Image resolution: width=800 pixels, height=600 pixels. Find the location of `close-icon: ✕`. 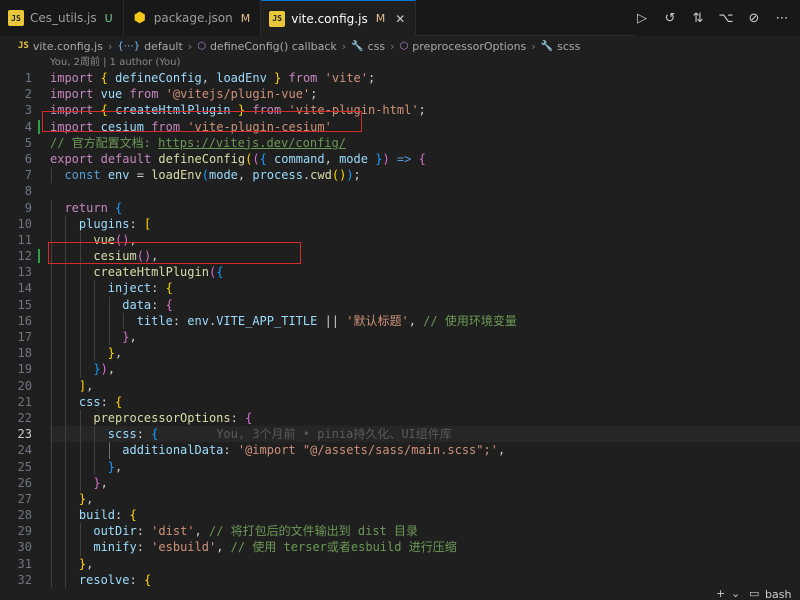

close-icon: ✕ is located at coordinates (400, 19).